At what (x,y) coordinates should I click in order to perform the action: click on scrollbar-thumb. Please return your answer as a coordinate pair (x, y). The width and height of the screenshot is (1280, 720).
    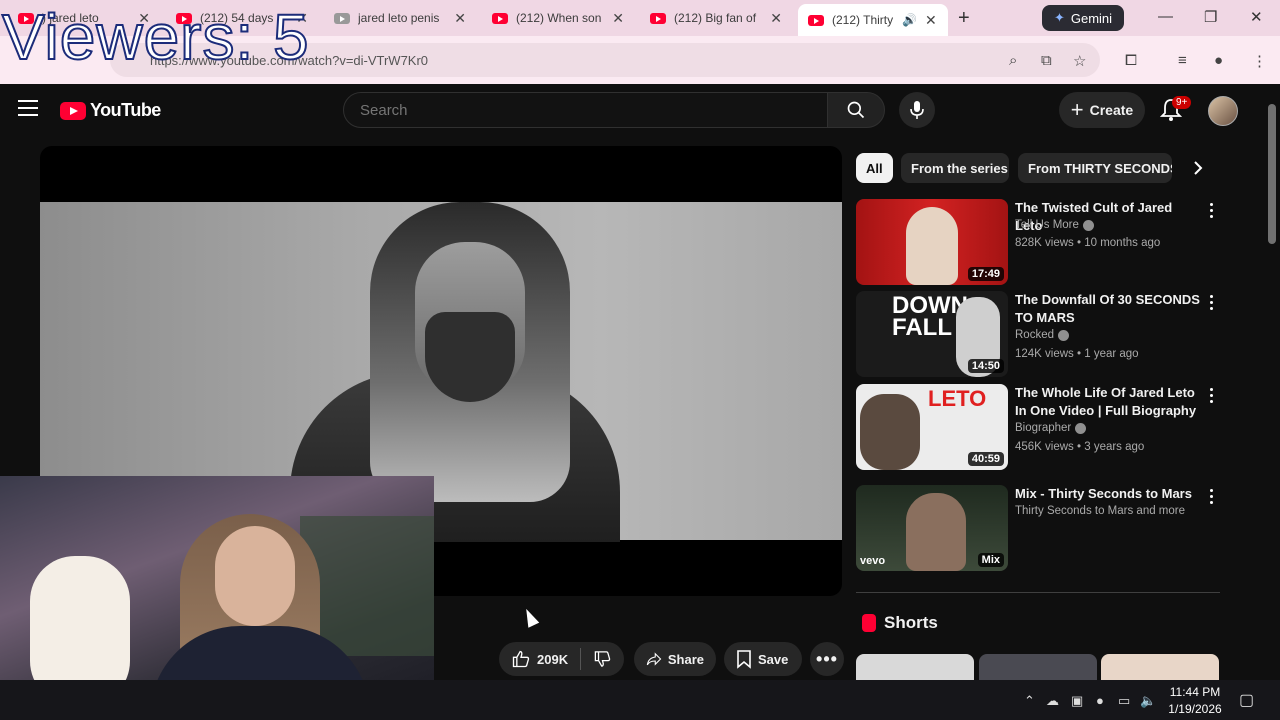
    Looking at the image, I should click on (1272, 174).